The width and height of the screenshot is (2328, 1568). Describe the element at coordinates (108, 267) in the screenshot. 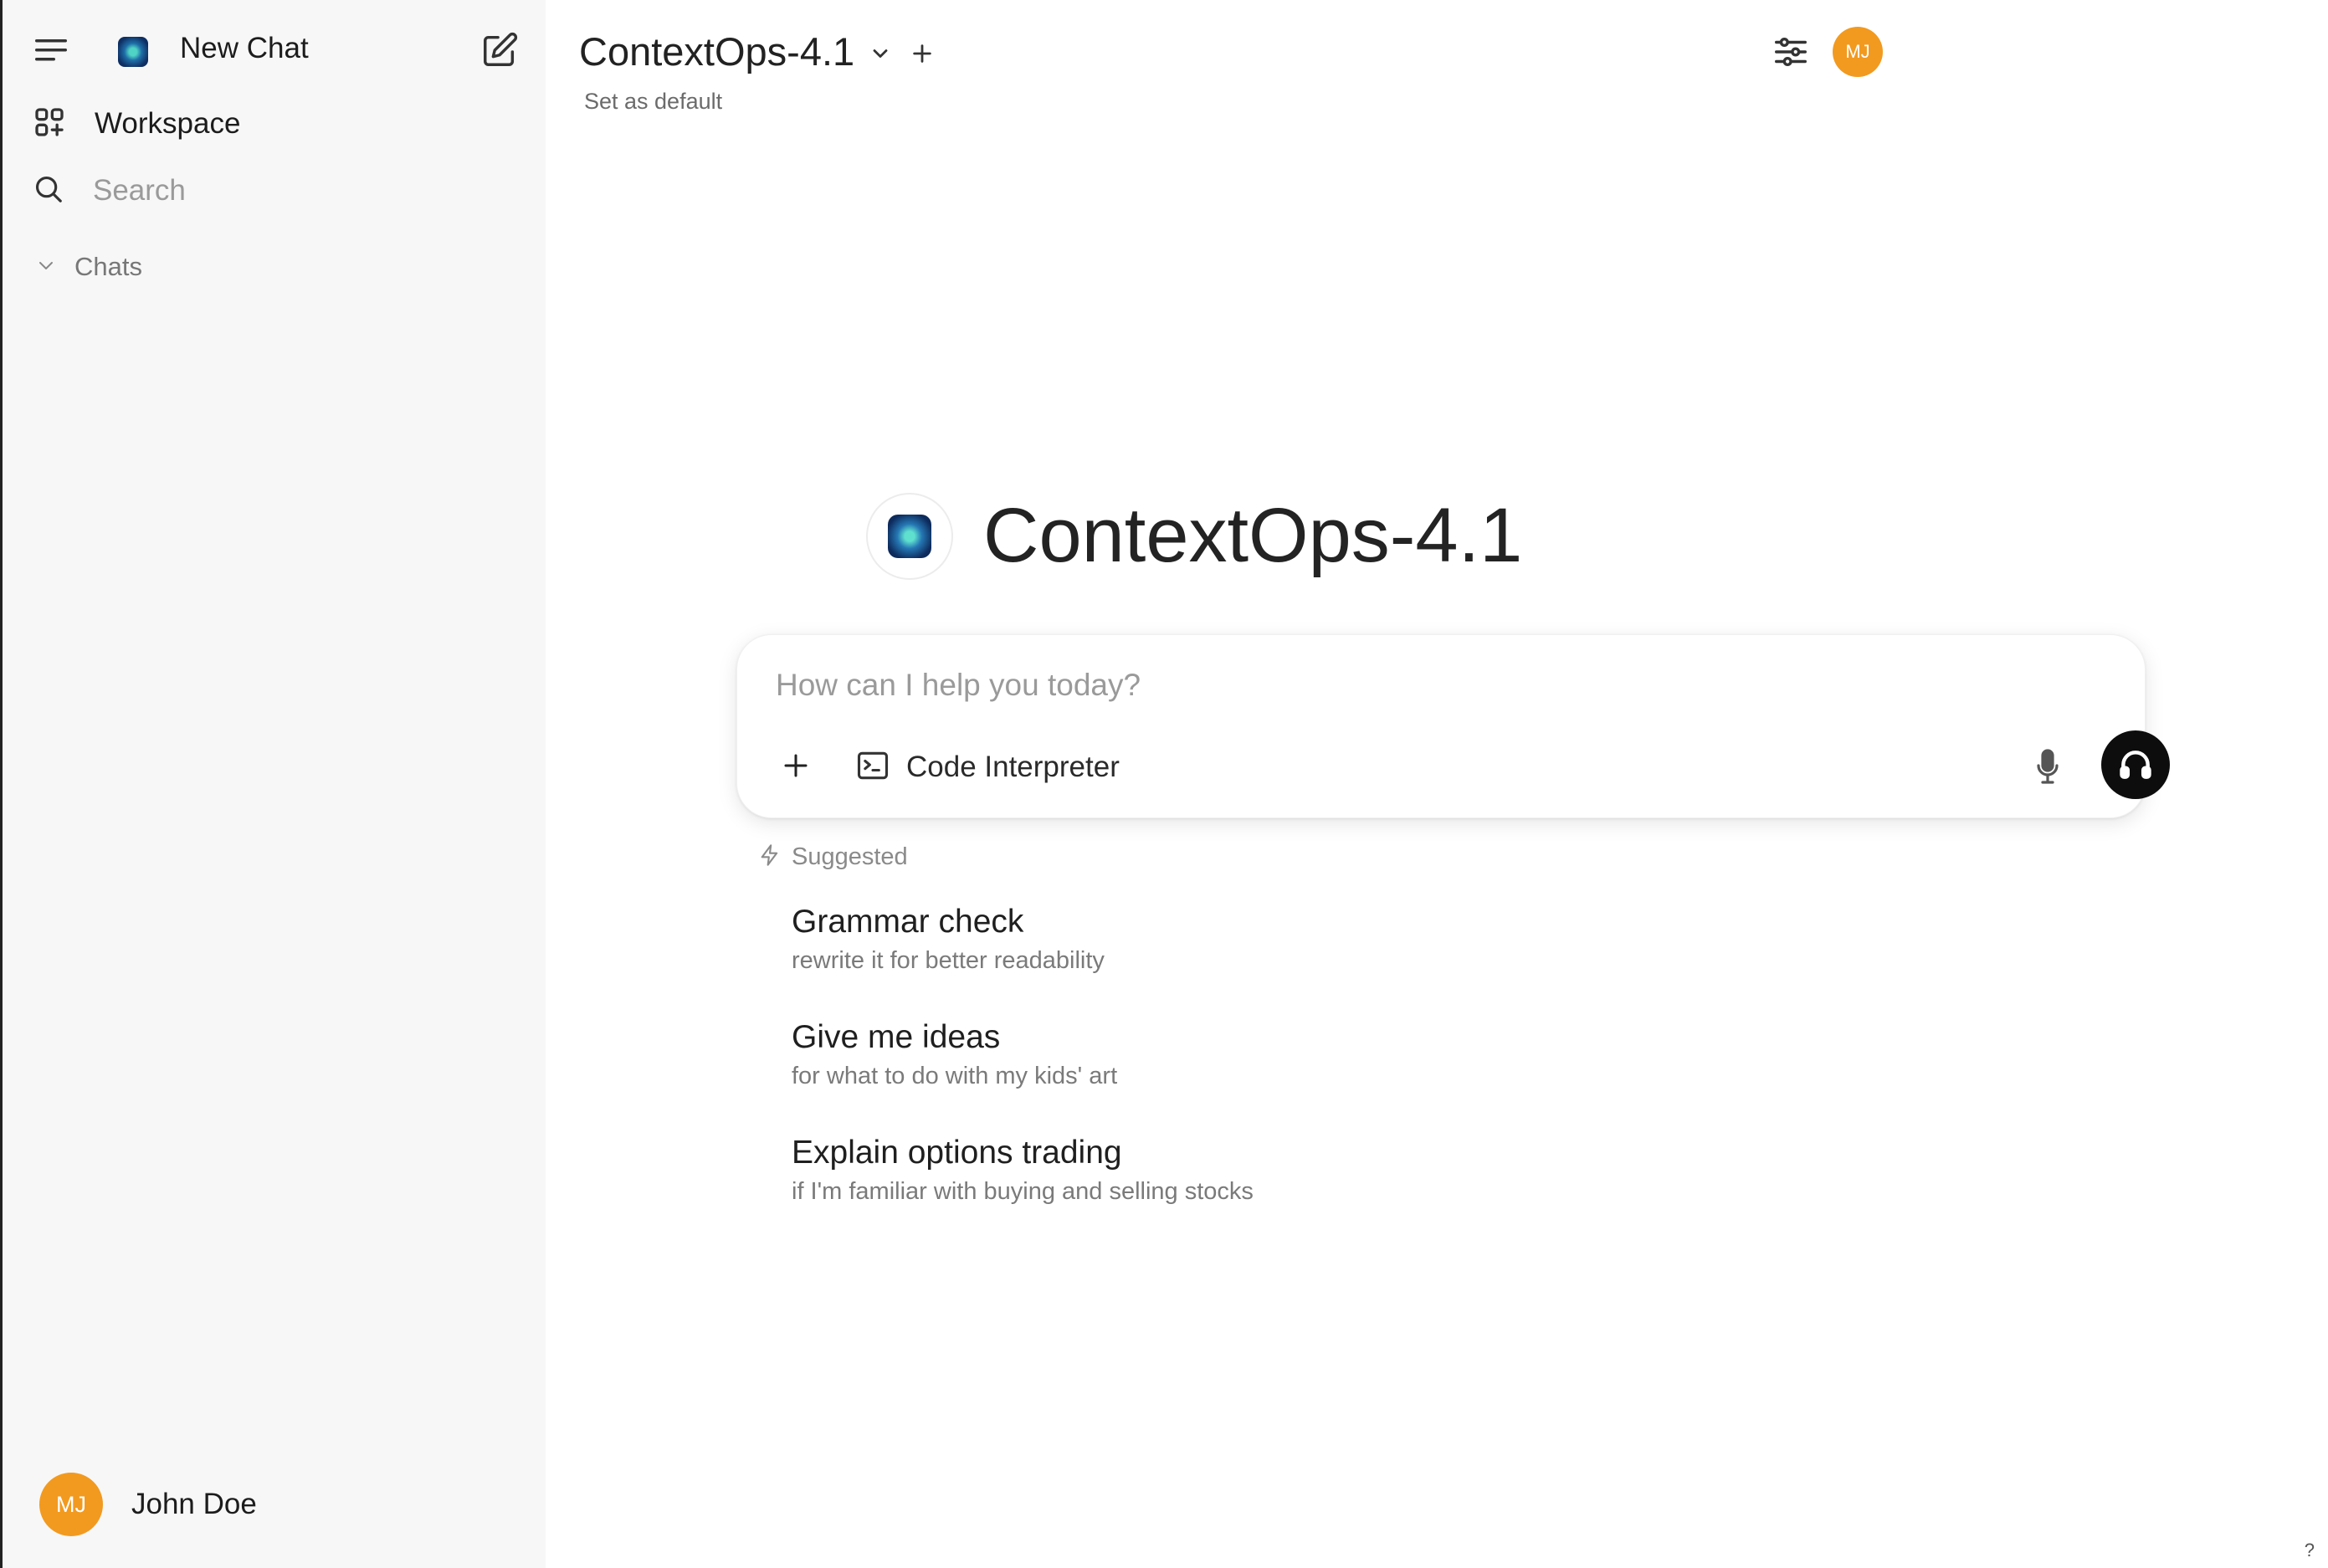

I see `chats-label: Chats` at that location.